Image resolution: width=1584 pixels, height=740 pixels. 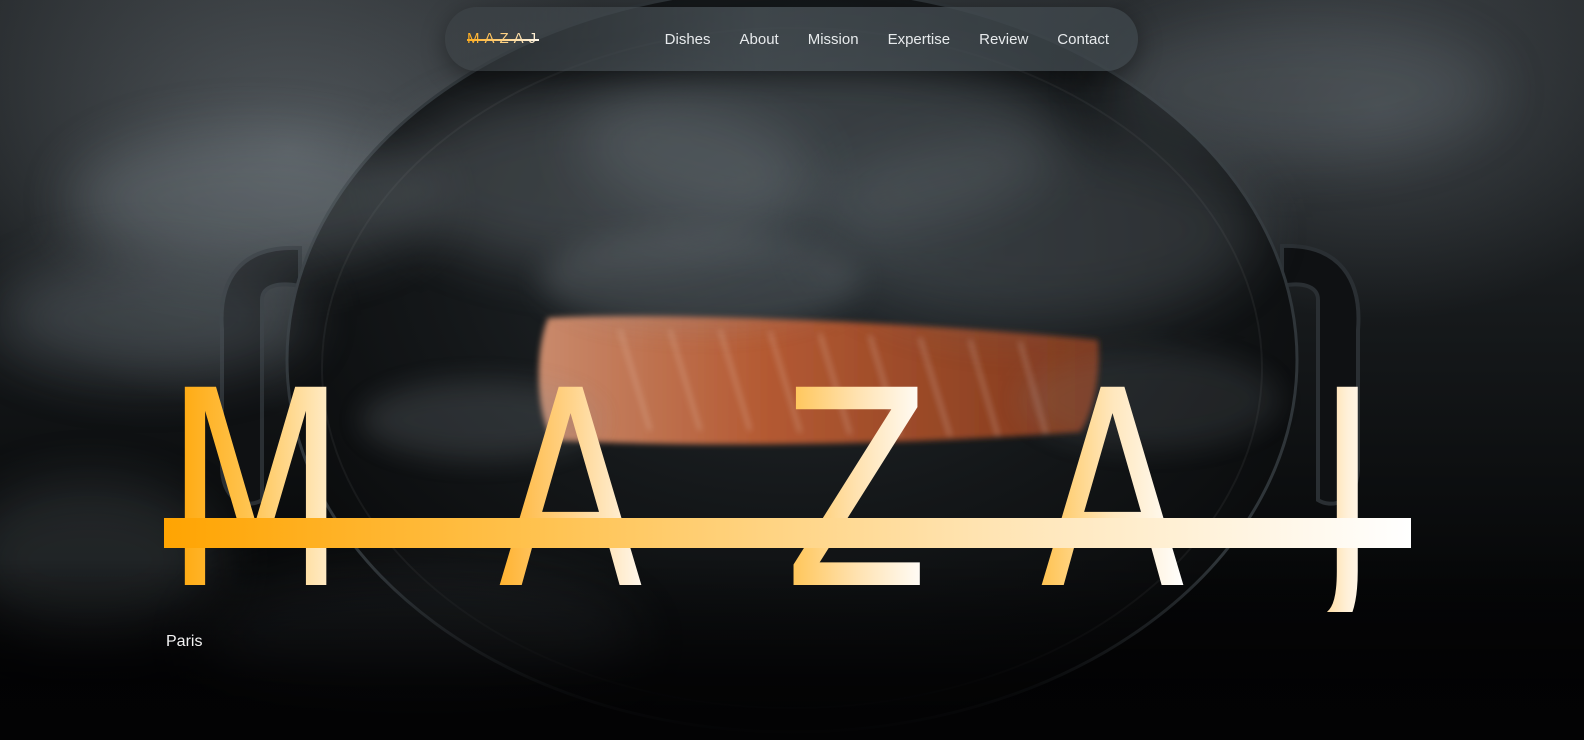 What do you see at coordinates (787, 533) in the screenshot?
I see `hero-title-strikethrough` at bounding box center [787, 533].